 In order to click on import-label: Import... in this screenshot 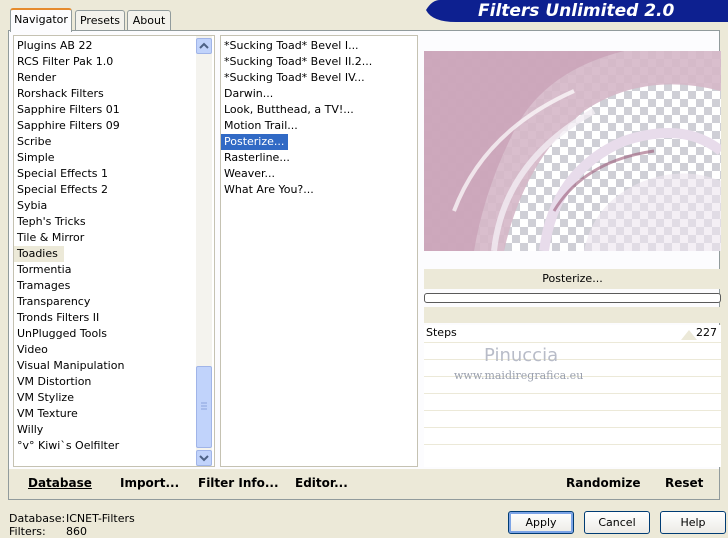, I will do `click(150, 483)`.